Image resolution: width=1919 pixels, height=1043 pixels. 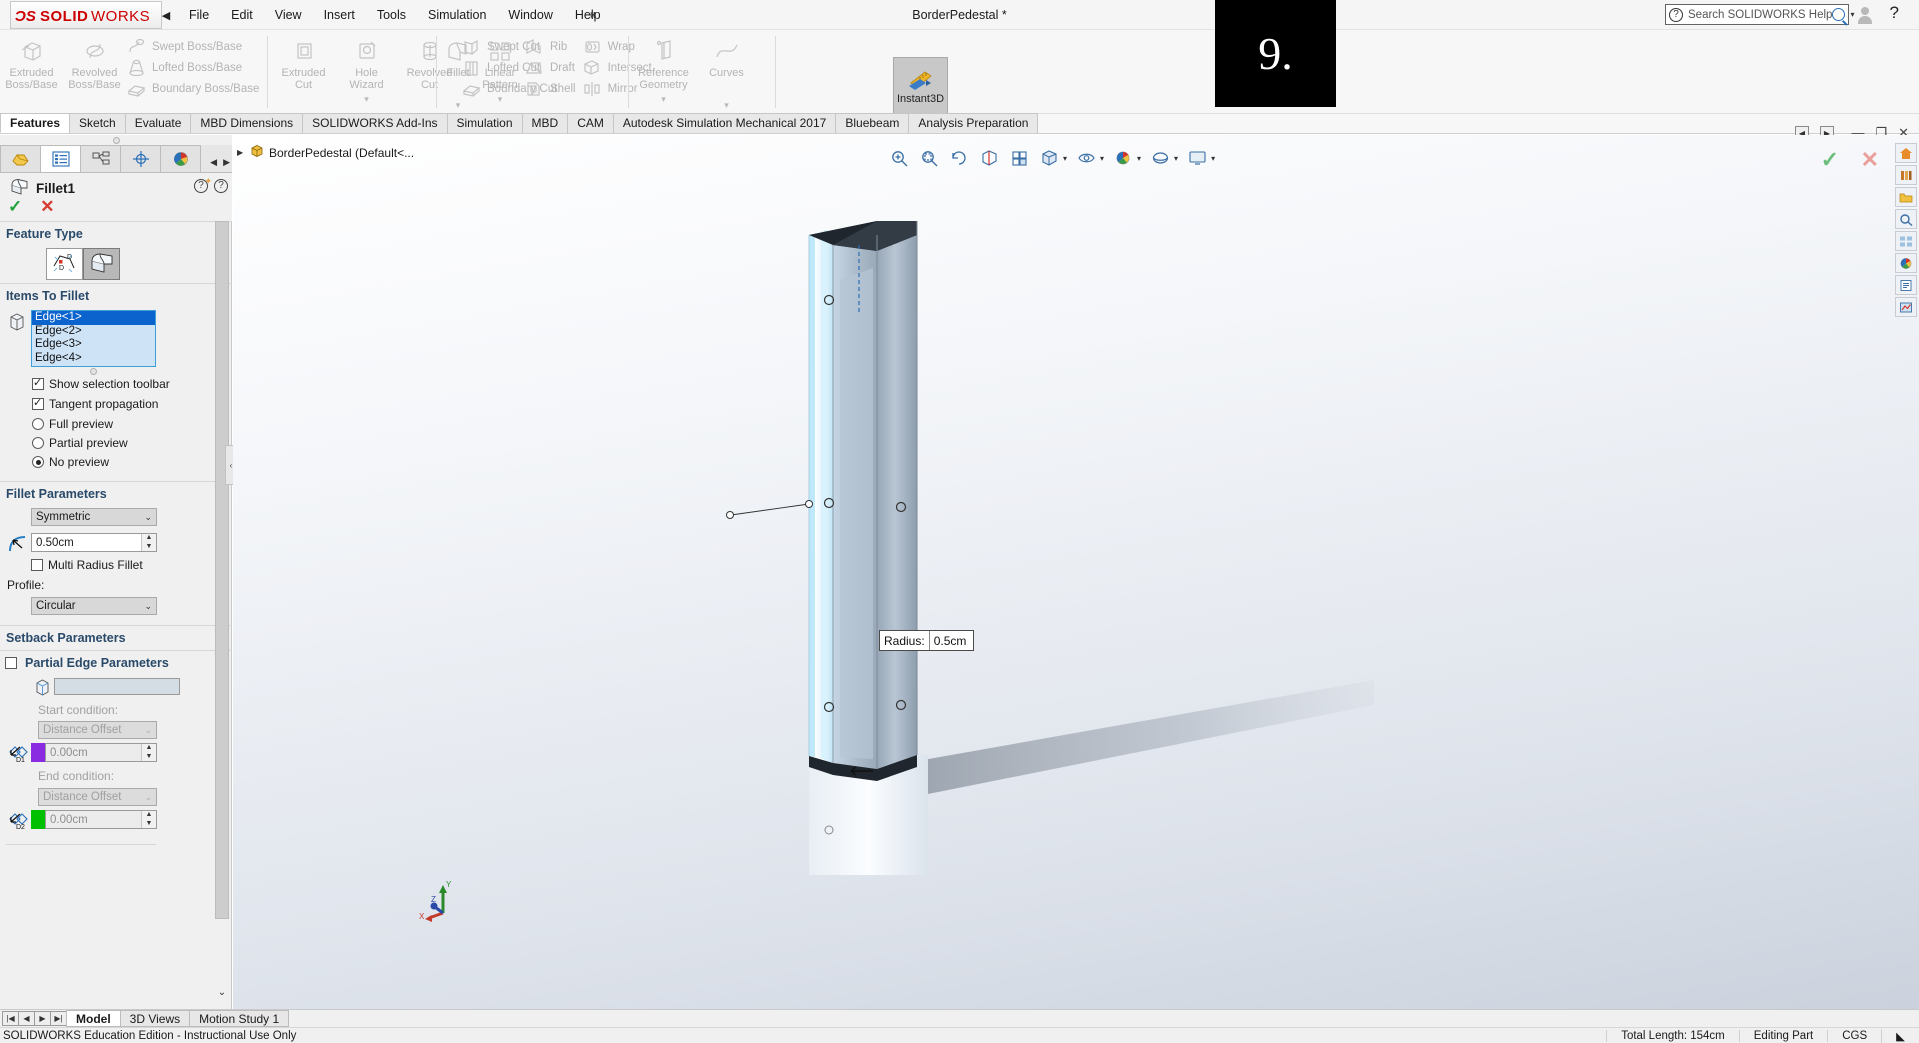 What do you see at coordinates (140, 158) in the screenshot?
I see `tab-dimxpert-manager` at bounding box center [140, 158].